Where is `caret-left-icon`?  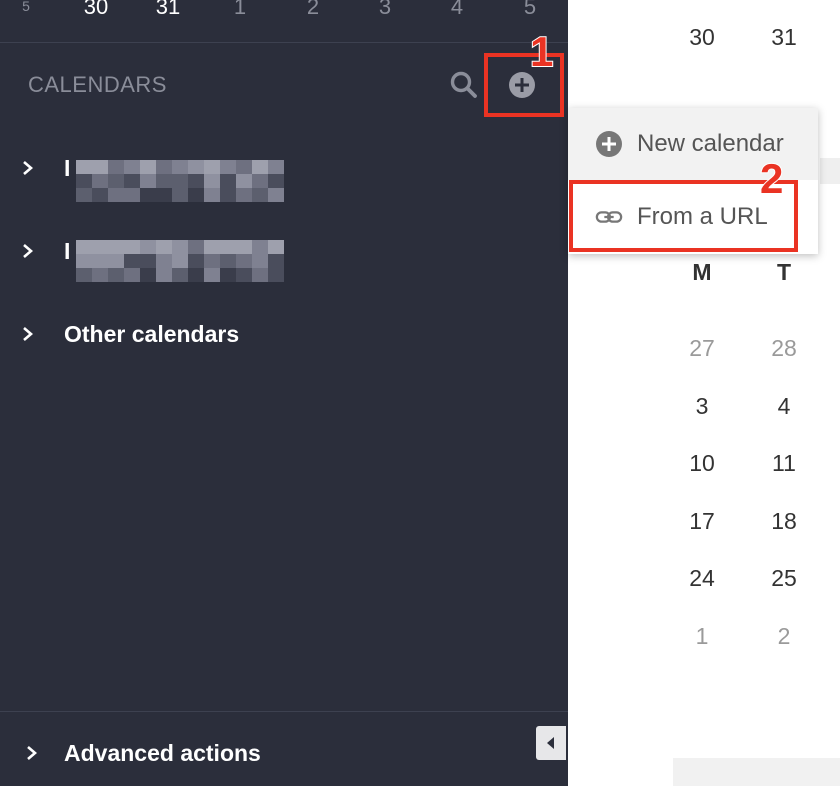 caret-left-icon is located at coordinates (550, 743).